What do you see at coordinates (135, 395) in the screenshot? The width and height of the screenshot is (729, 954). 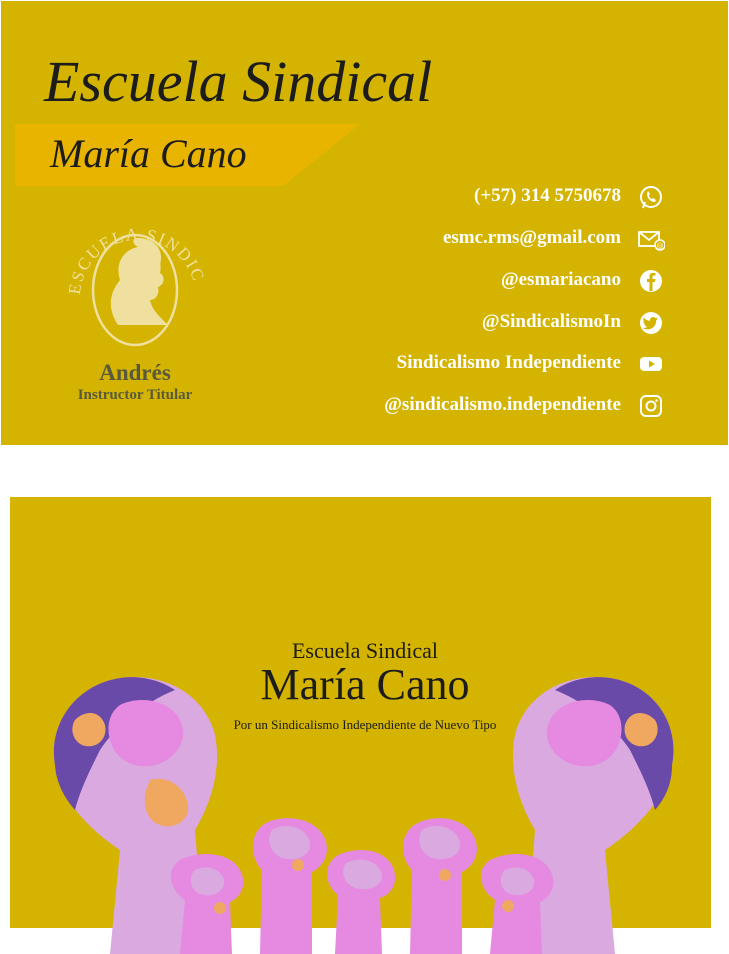 I see `person-role: Instructor Titular` at bounding box center [135, 395].